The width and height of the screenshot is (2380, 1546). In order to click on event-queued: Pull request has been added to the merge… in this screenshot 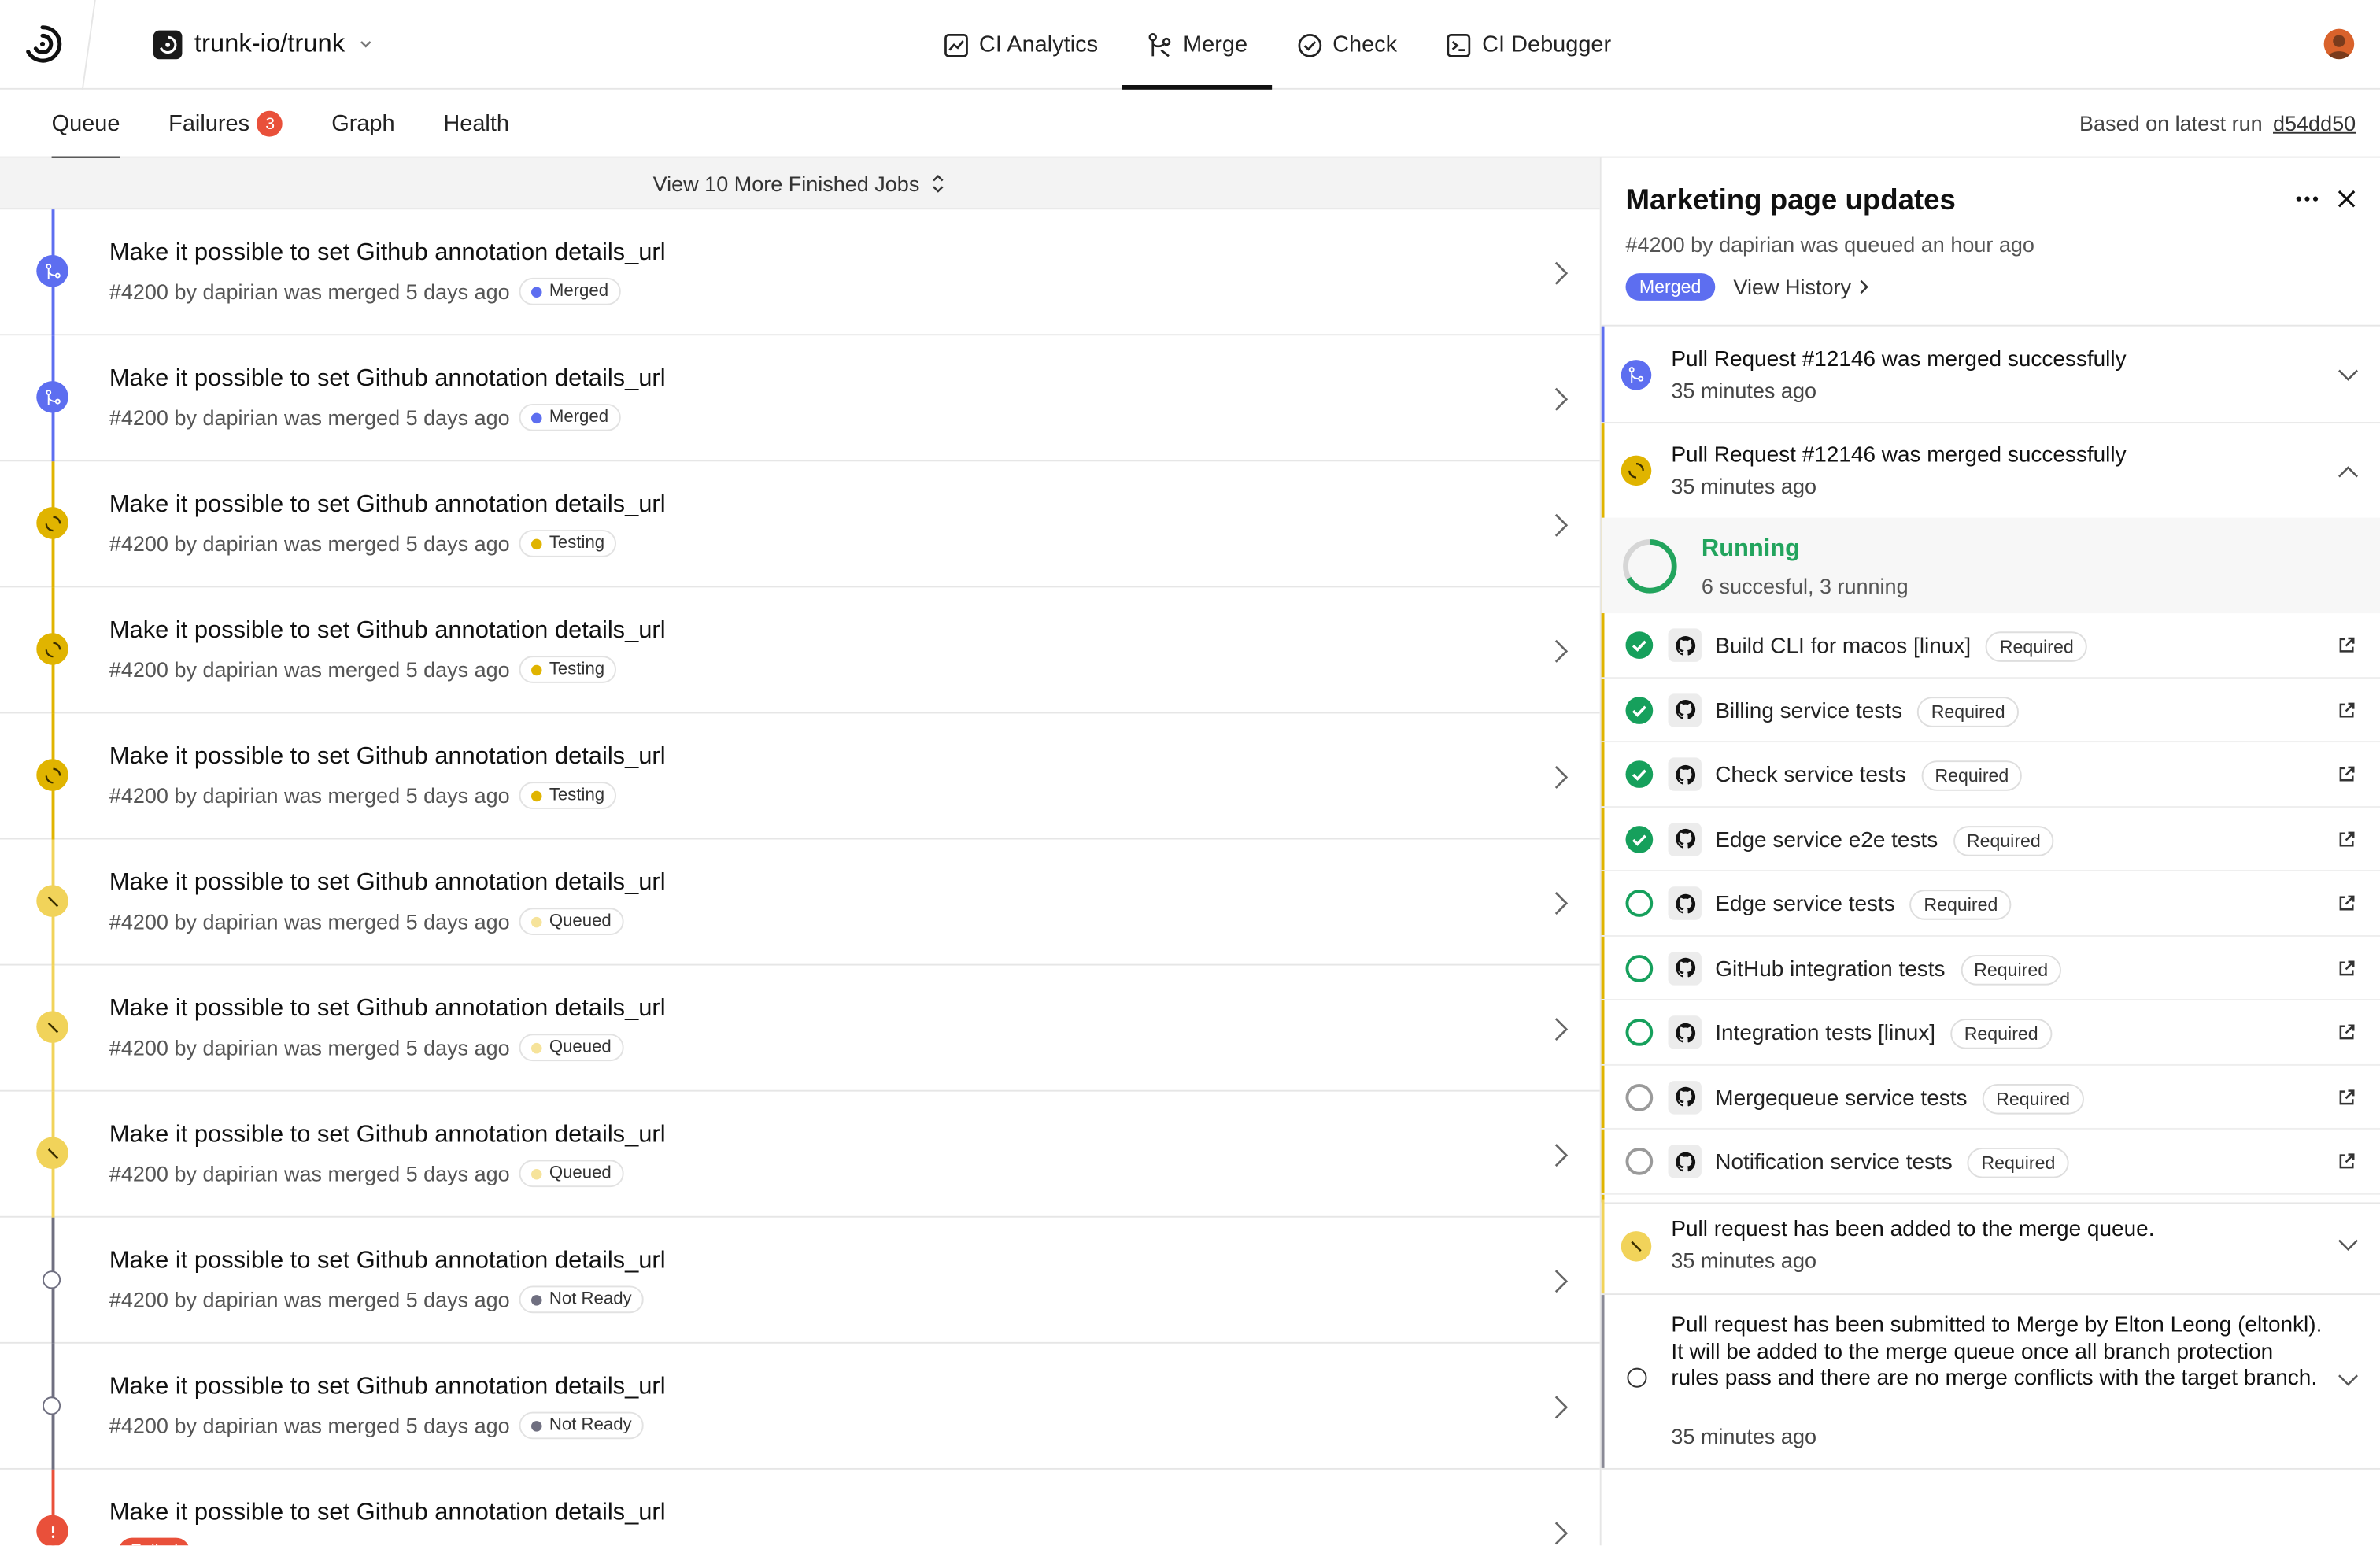, I will do `click(1990, 1247)`.